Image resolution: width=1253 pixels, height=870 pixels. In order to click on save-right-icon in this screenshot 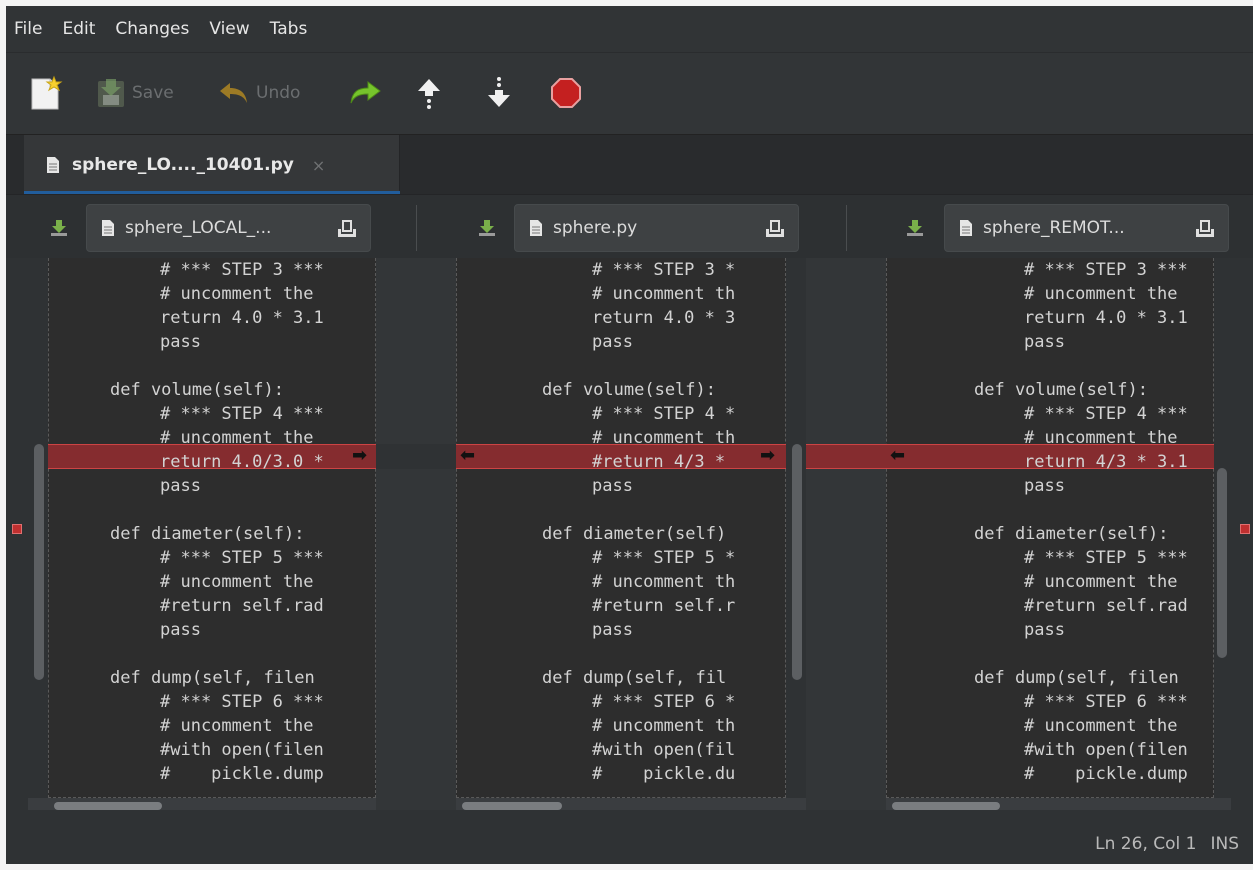, I will do `click(915, 228)`.